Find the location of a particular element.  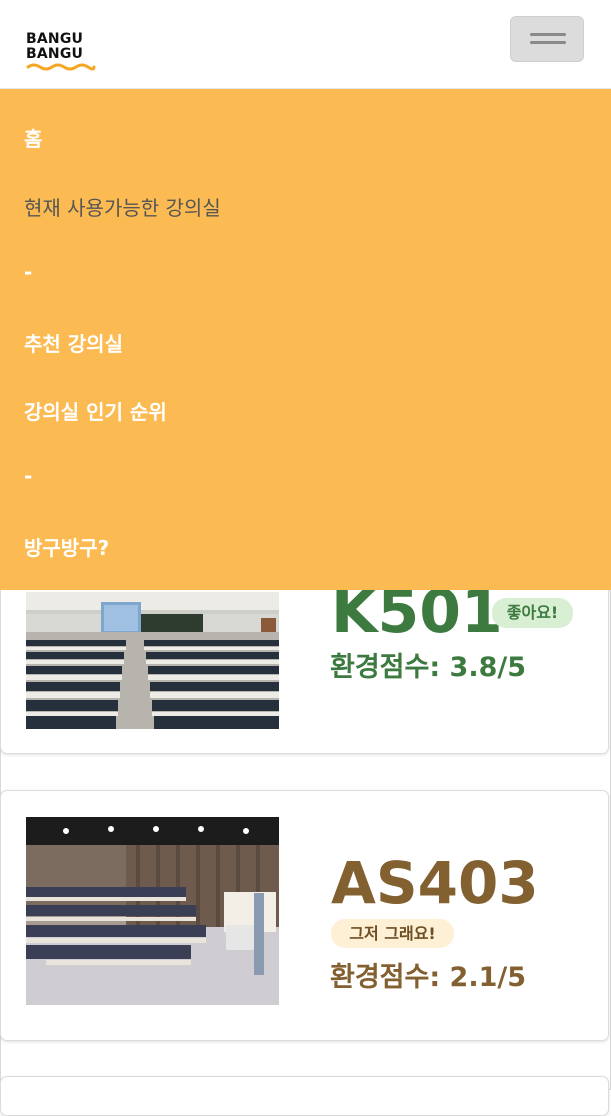

logo-text-line1: BANGU is located at coordinates (55, 39).